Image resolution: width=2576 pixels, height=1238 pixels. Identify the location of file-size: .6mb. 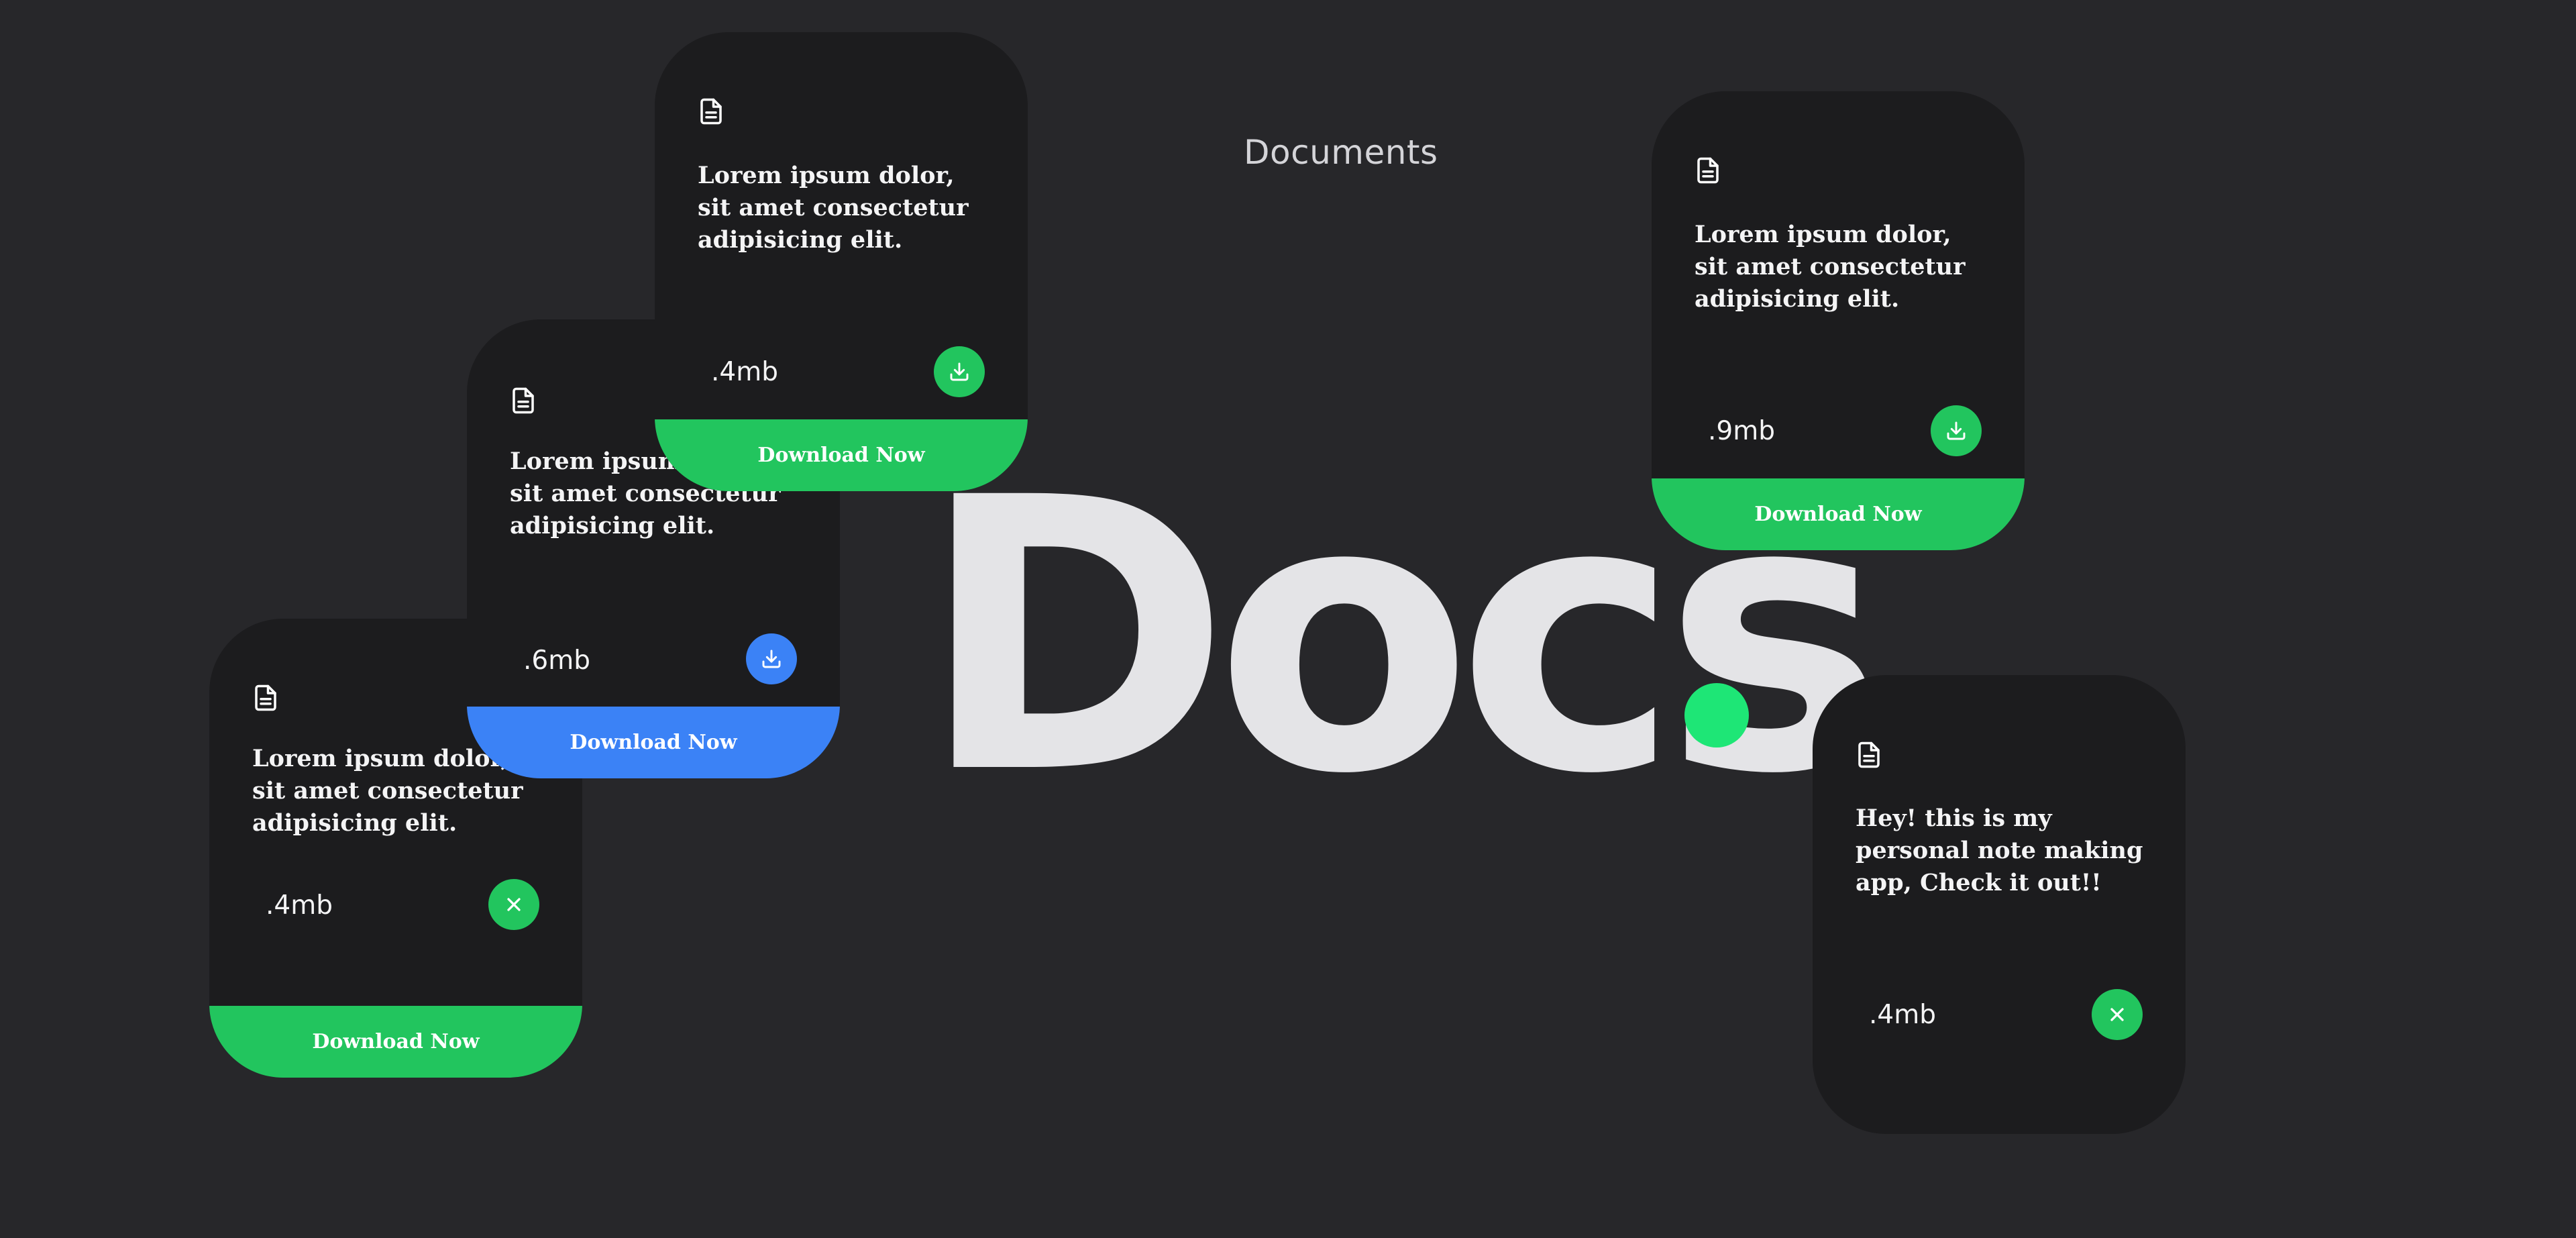
(556, 661).